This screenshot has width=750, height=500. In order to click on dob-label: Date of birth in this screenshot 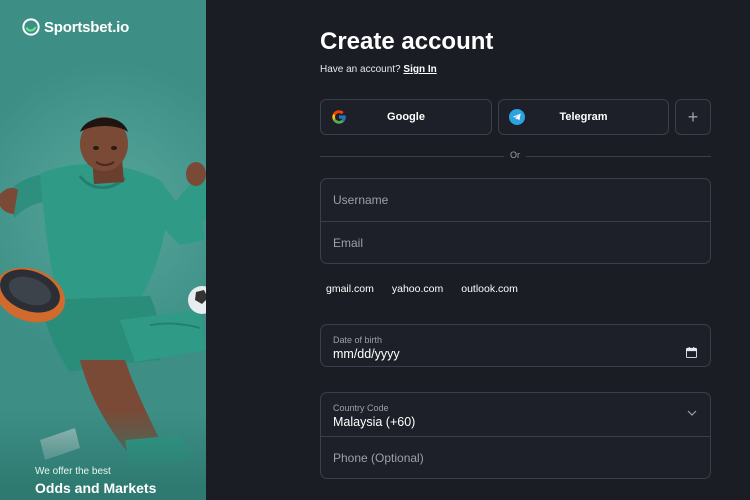, I will do `click(358, 340)`.